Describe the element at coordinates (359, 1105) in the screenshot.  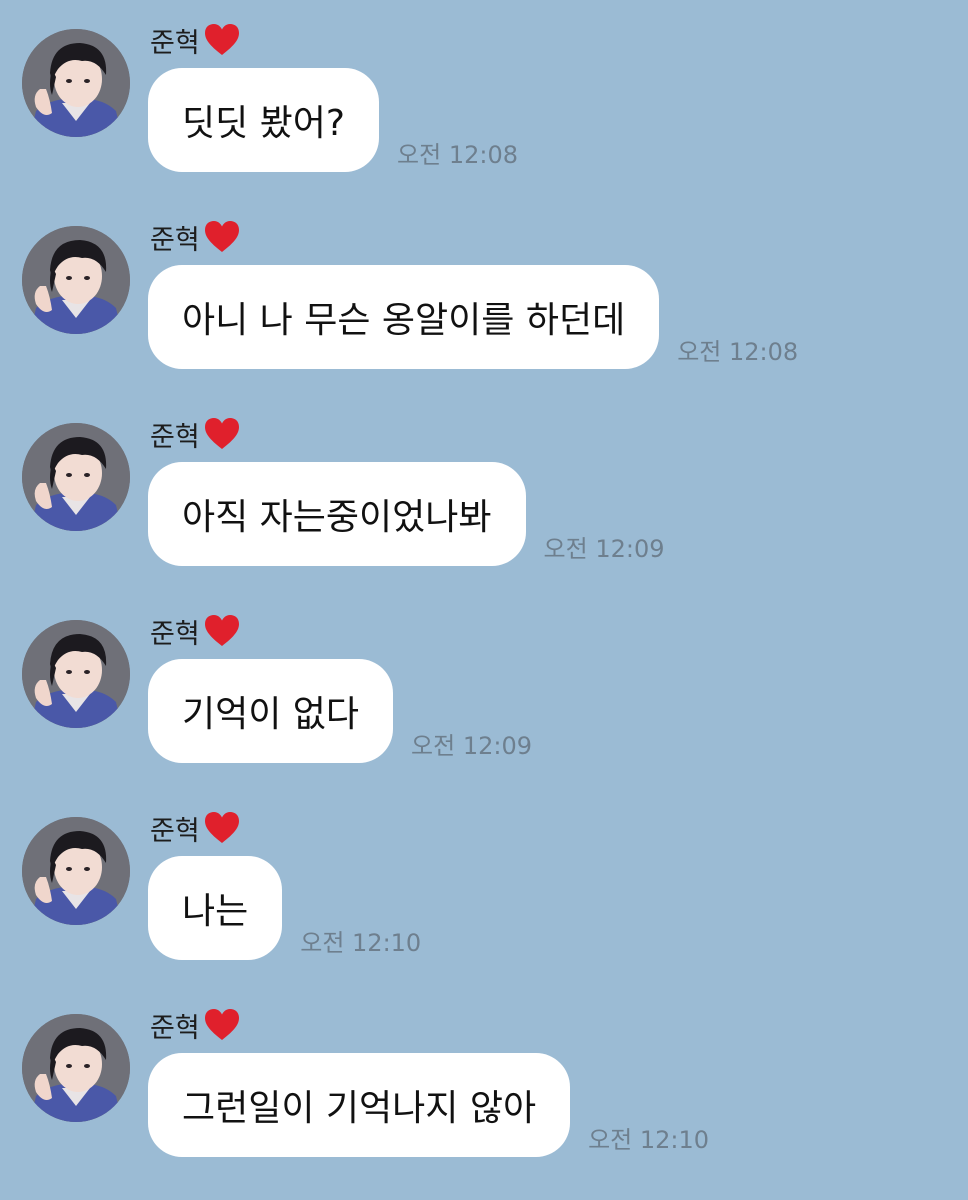
I see `message-bubble: 그런일이 기억나지 않아` at that location.